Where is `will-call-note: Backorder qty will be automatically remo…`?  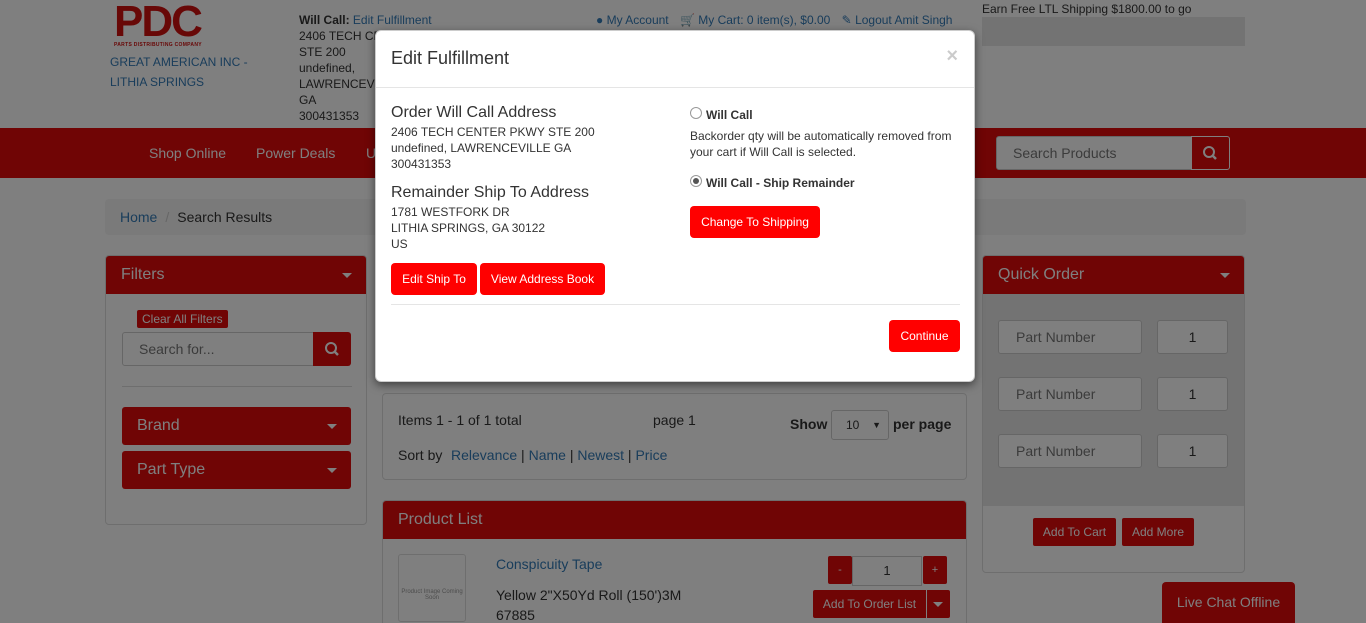
will-call-note: Backorder qty will be automatically remo… is located at coordinates (821, 144).